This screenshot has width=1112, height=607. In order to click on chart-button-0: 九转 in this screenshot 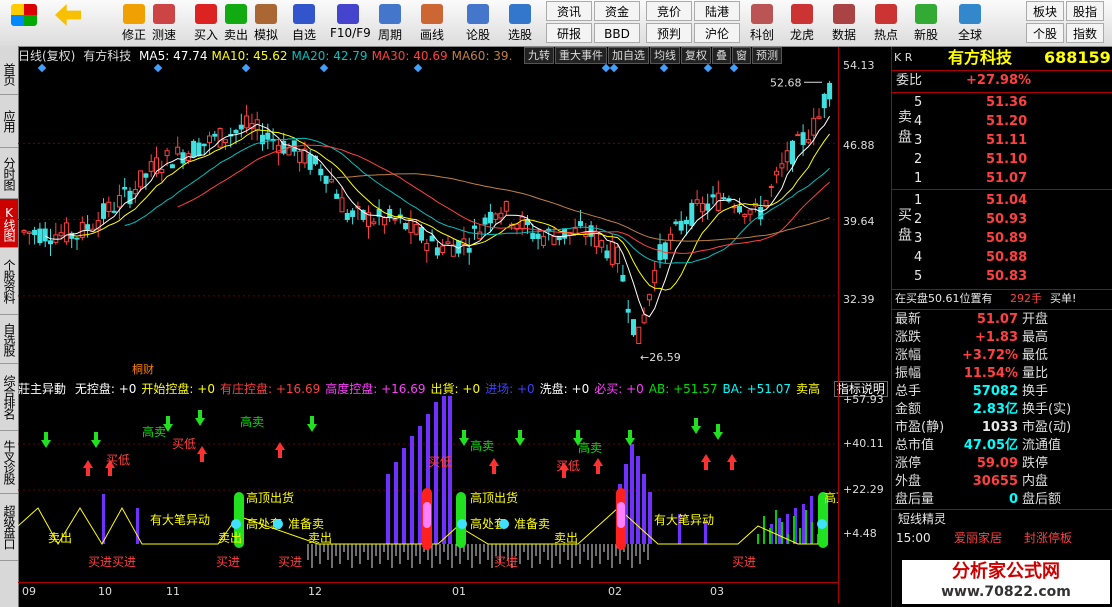, I will do `click(539, 55)`.